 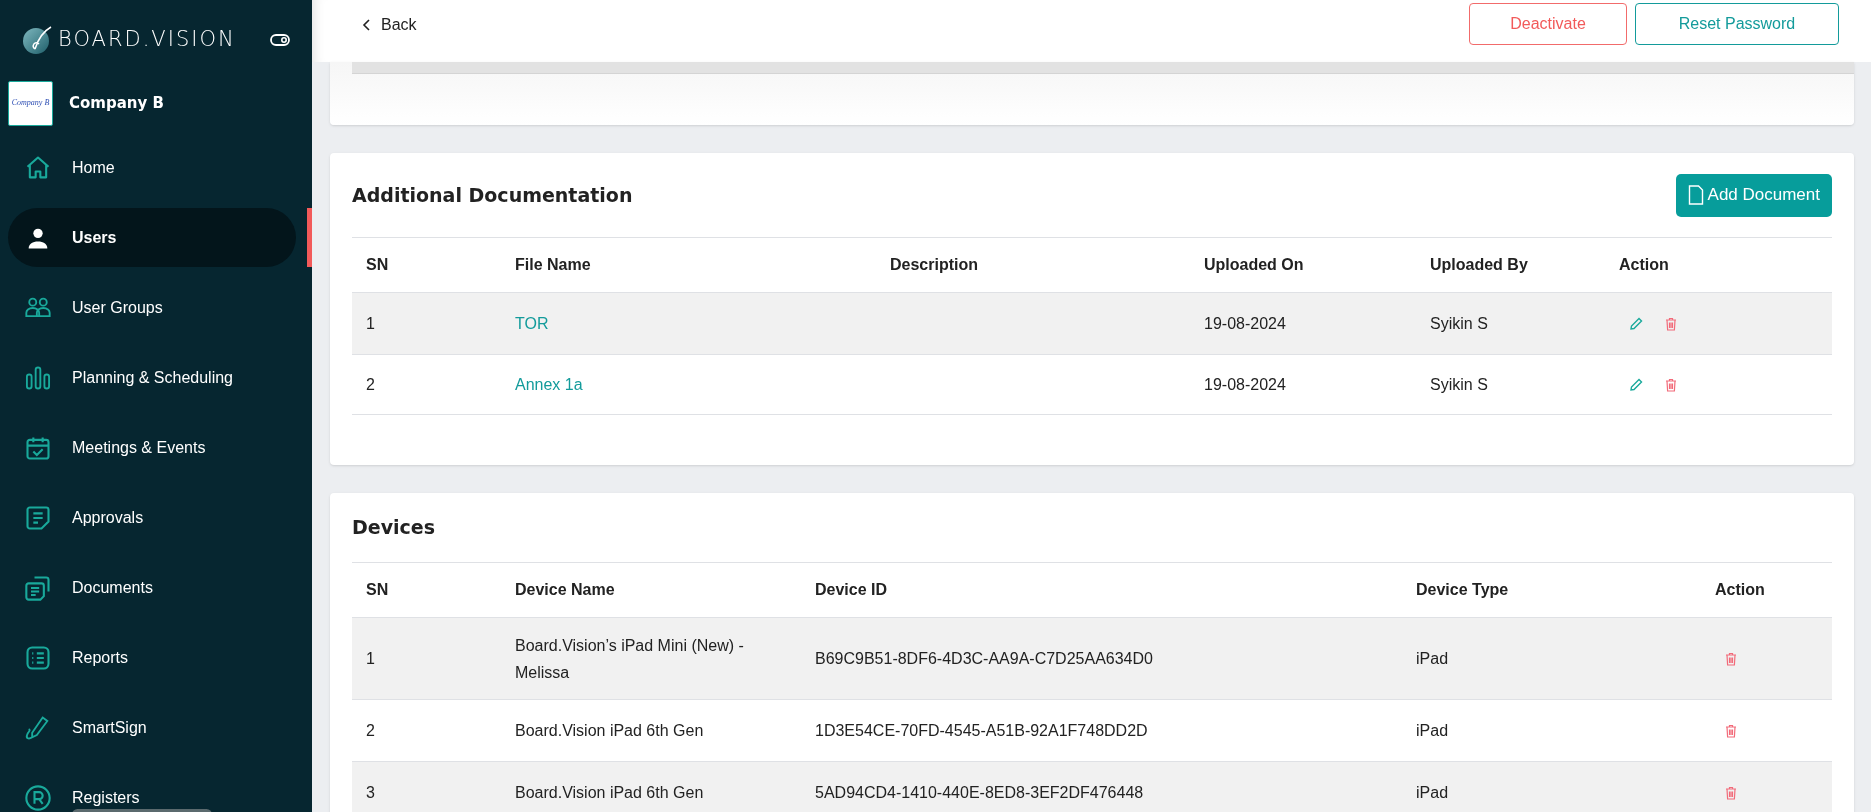 I want to click on nav-item: Reports, so click(x=152, y=657).